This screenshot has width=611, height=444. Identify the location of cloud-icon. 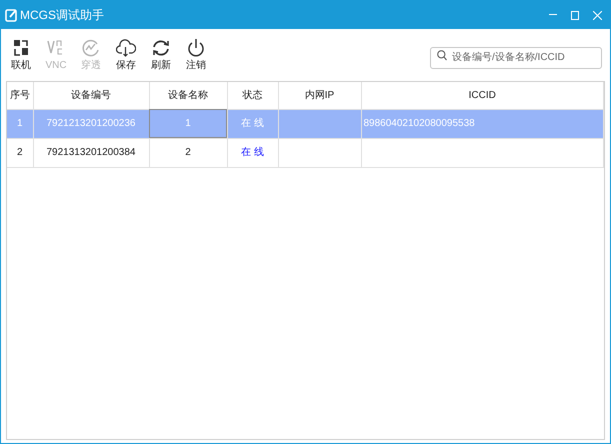
(126, 48).